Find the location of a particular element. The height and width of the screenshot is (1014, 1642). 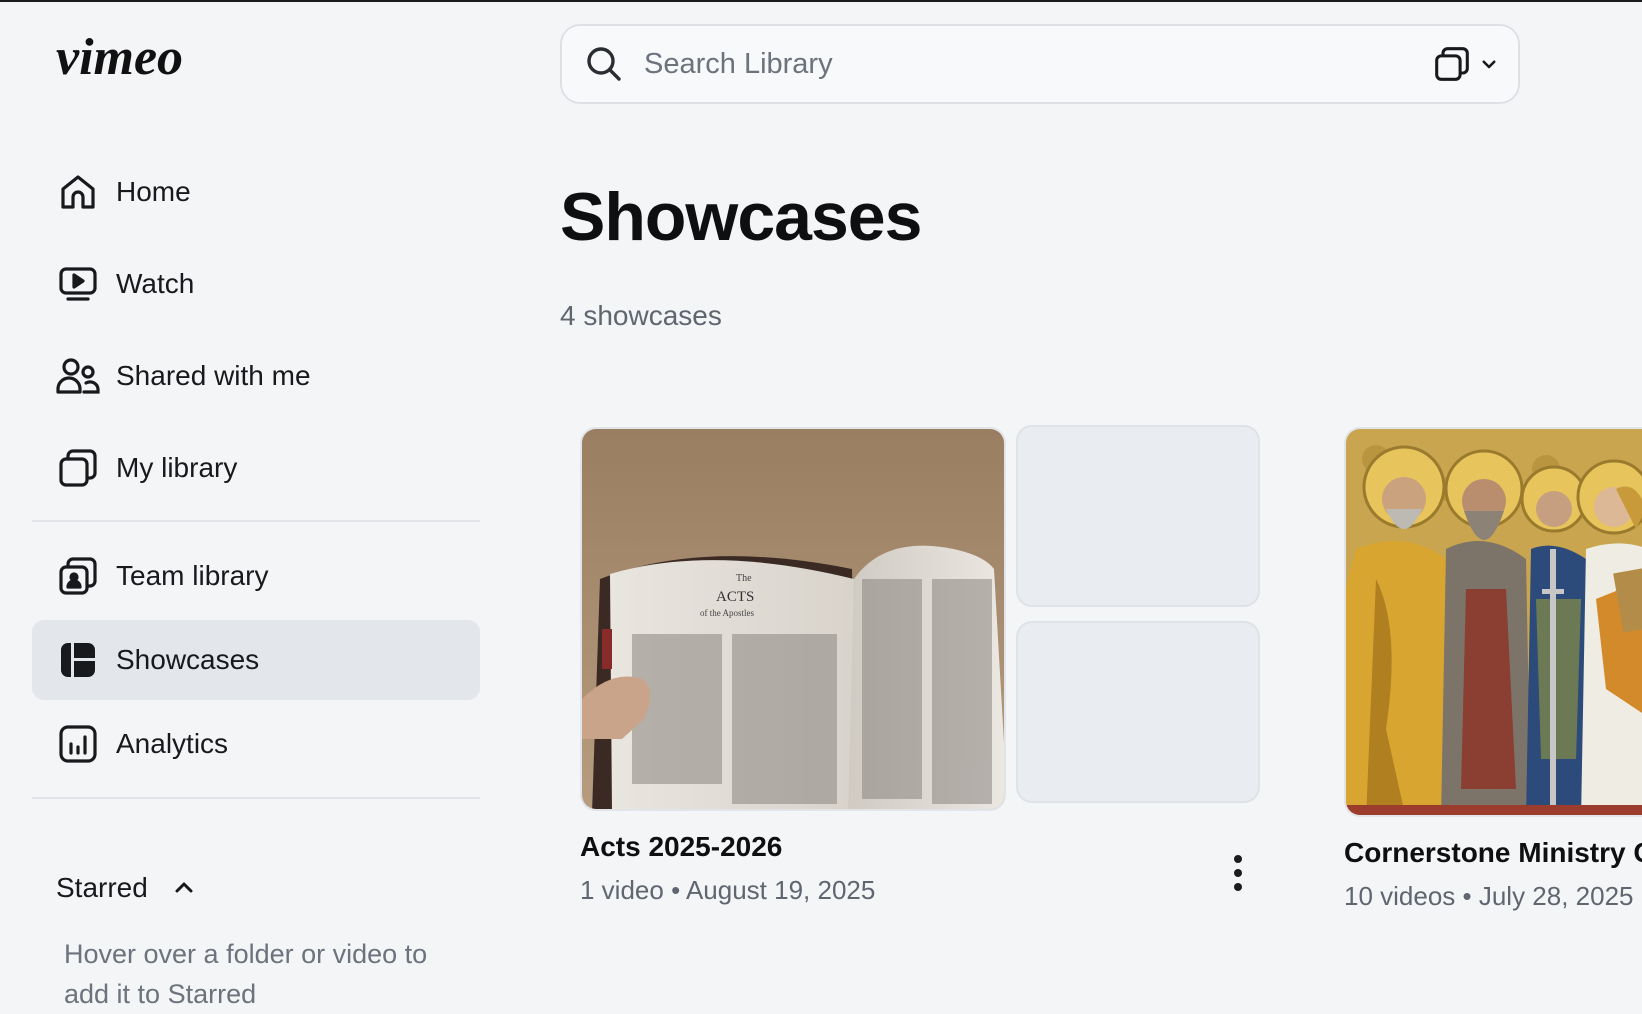

sidebar-item-showcases: Showcases is located at coordinates (256, 660).